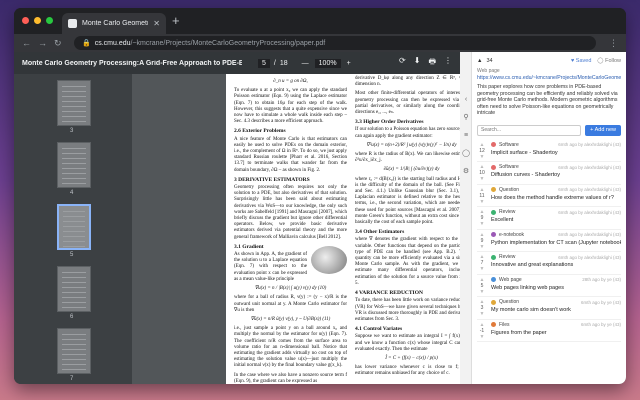  What do you see at coordinates (529, 130) in the screenshot?
I see `search-input` at bounding box center [529, 130].